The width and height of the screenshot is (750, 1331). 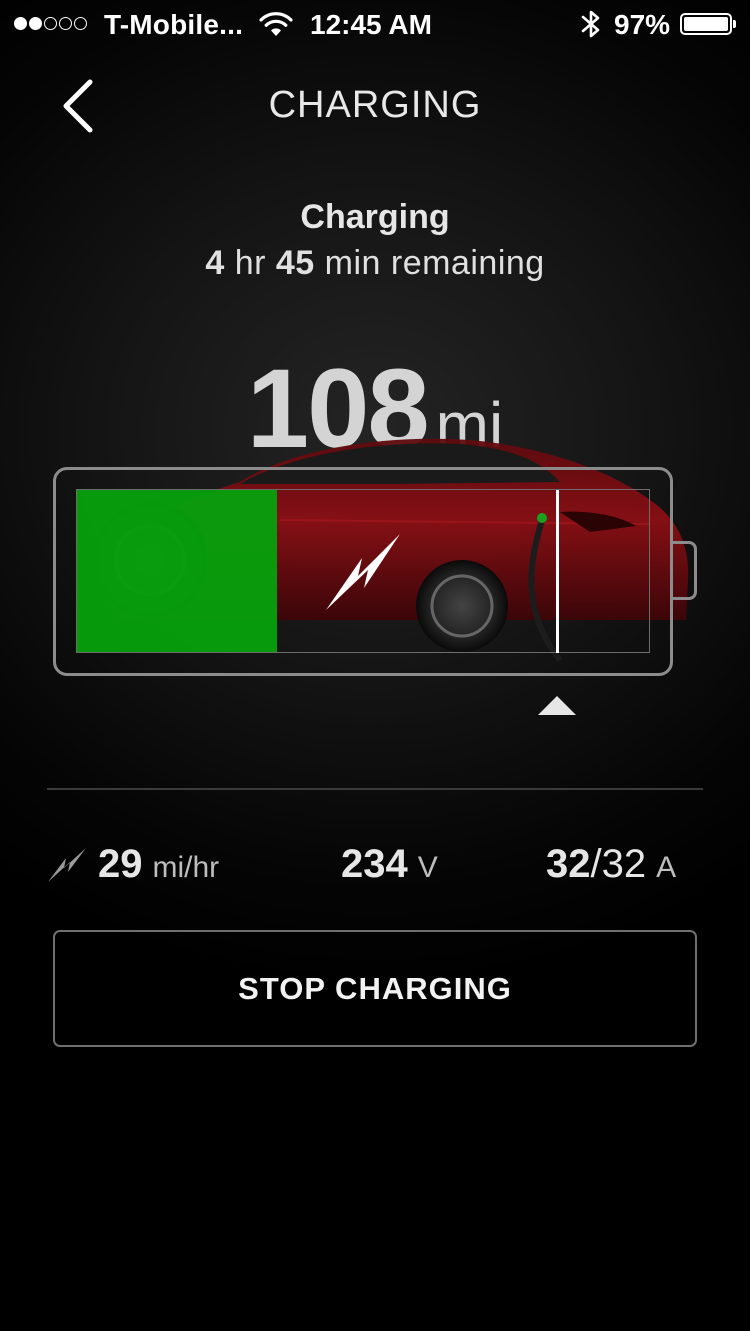 I want to click on remaining-hours: 4, so click(x=215, y=263).